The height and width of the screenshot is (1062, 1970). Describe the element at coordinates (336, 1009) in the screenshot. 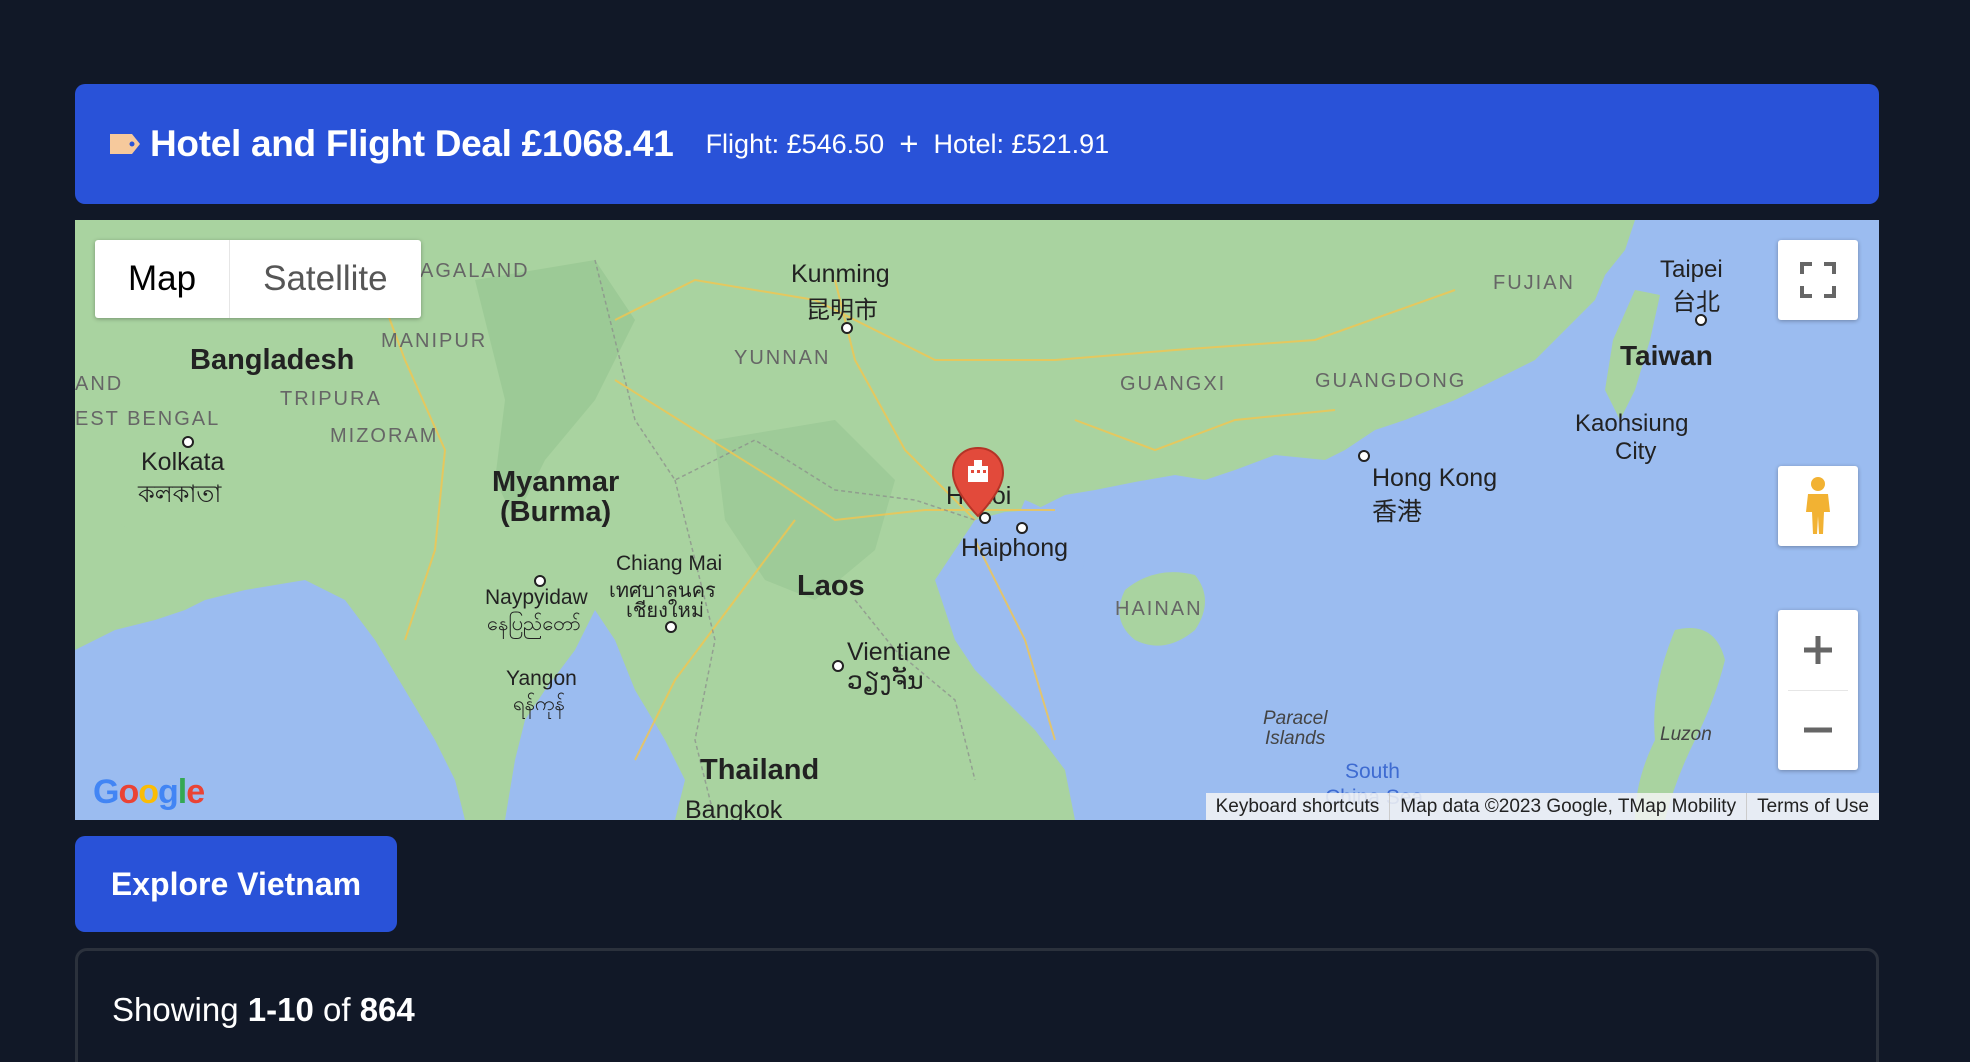

I see `results-of: of` at that location.